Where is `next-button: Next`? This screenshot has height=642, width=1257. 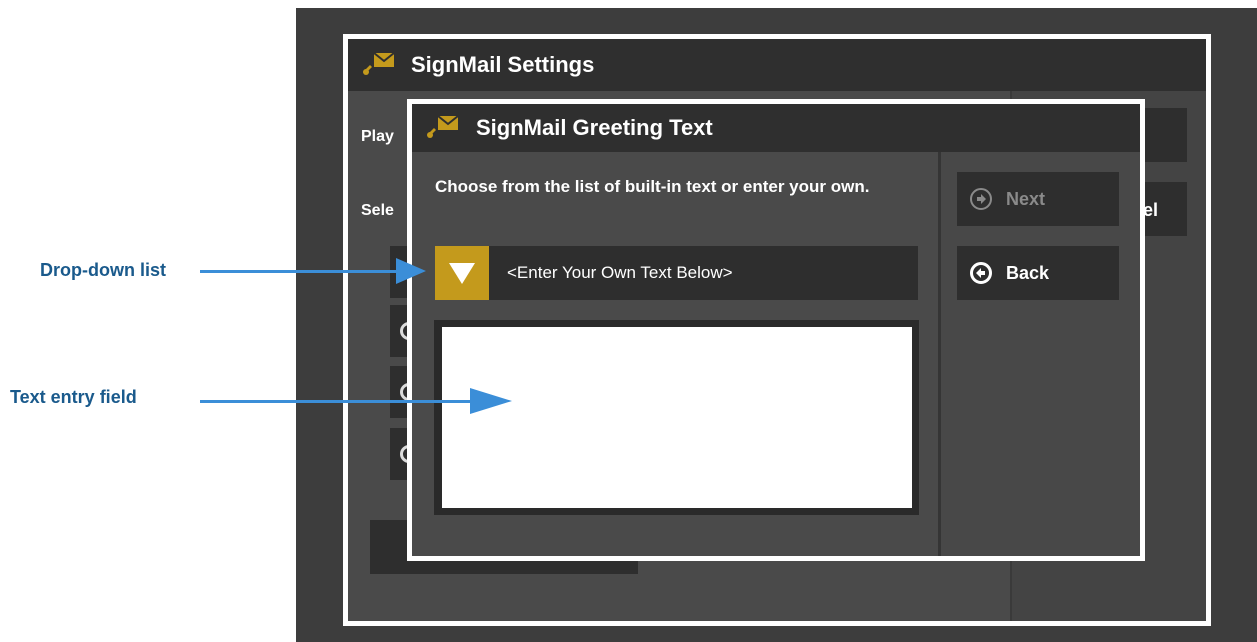
next-button: Next is located at coordinates (1038, 199).